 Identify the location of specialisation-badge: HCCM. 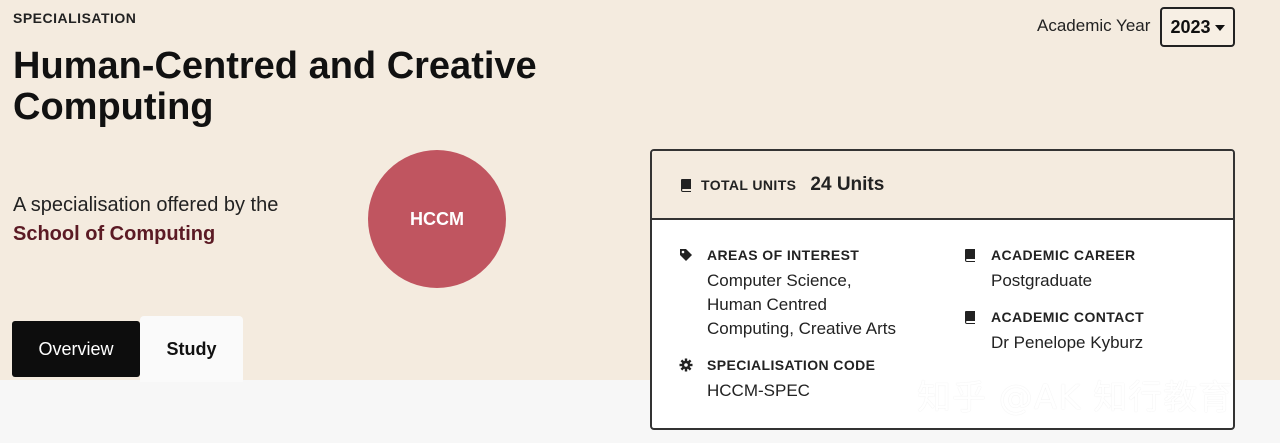
(437, 219).